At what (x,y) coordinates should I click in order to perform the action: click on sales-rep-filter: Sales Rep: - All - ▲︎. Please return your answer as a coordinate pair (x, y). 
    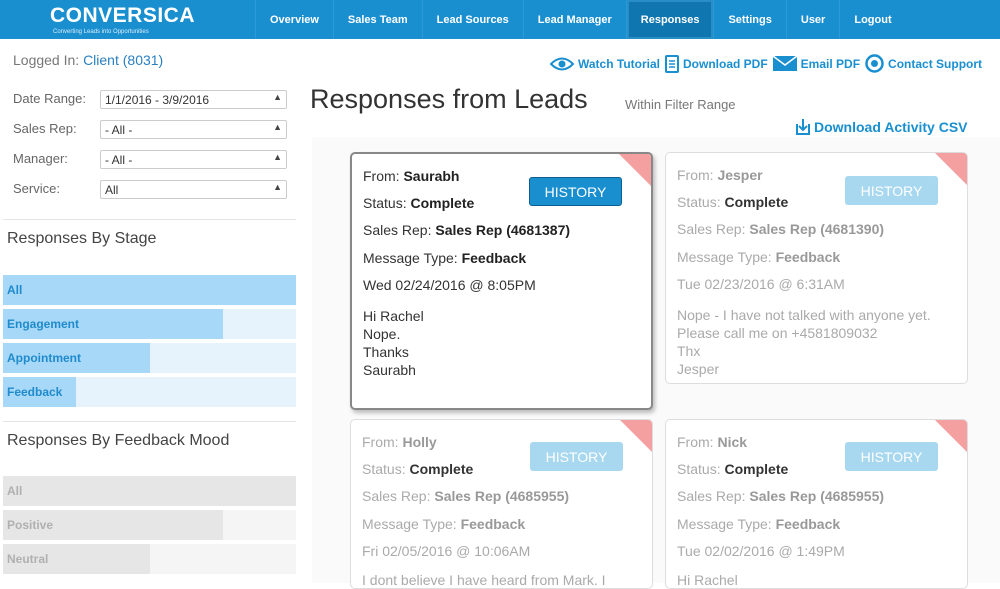
    Looking at the image, I should click on (150, 133).